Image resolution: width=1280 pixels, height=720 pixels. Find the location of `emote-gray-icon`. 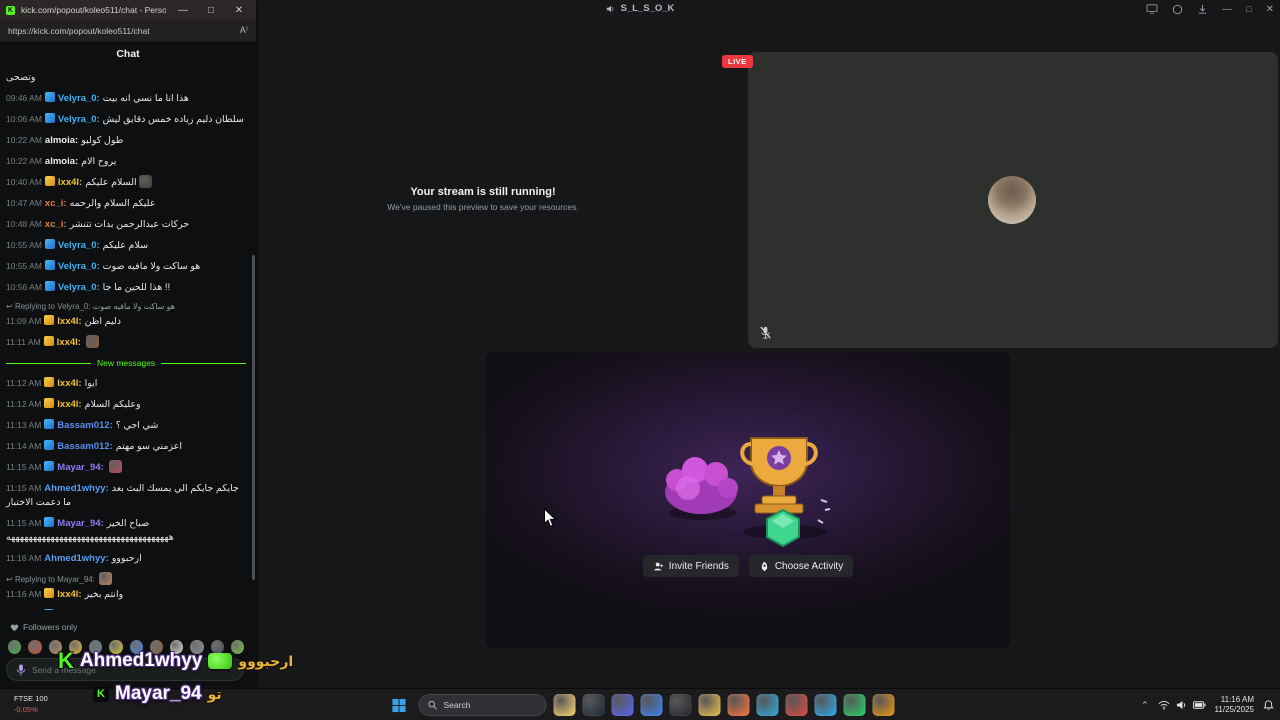

emote-gray-icon is located at coordinates (197, 647).